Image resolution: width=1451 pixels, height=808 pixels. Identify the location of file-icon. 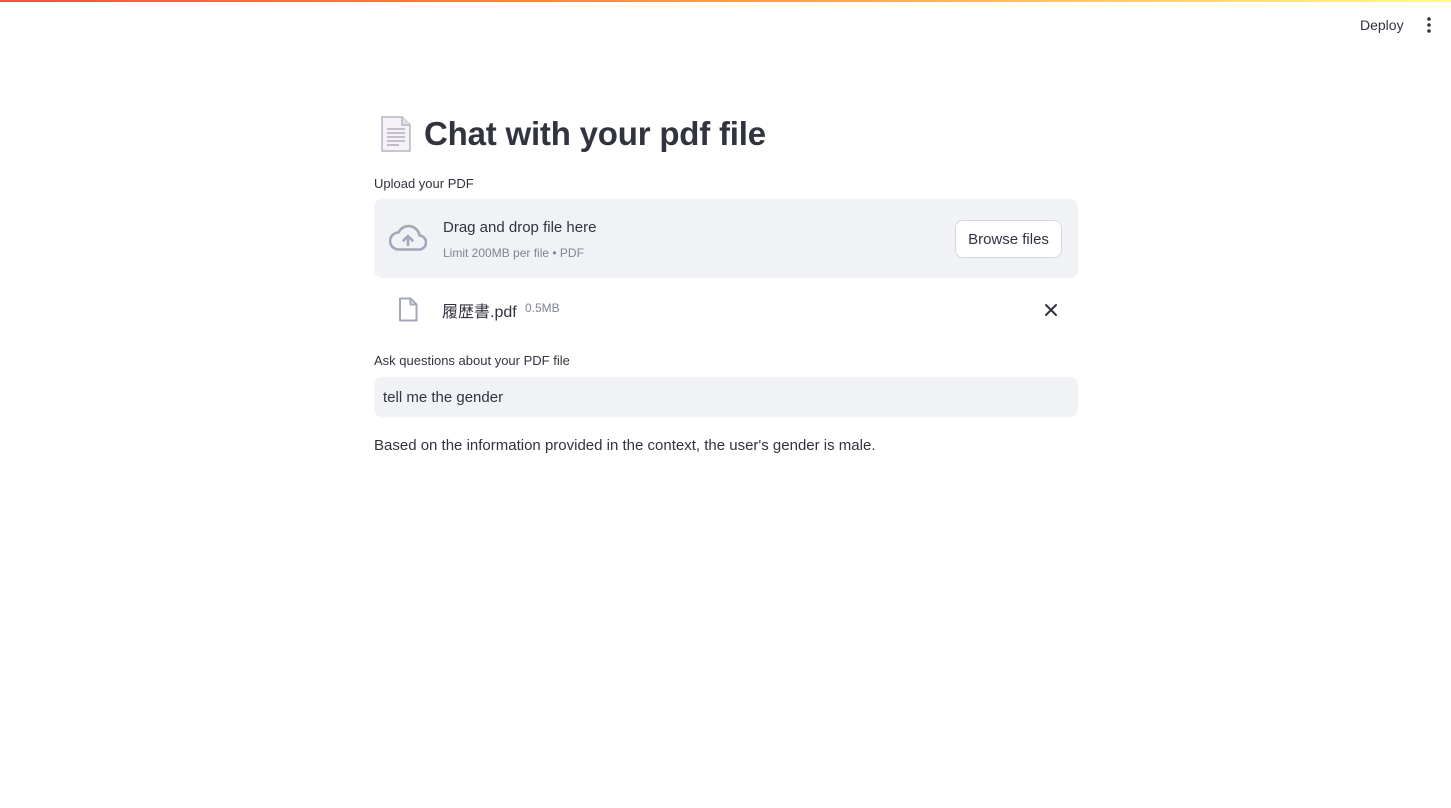
(408, 309).